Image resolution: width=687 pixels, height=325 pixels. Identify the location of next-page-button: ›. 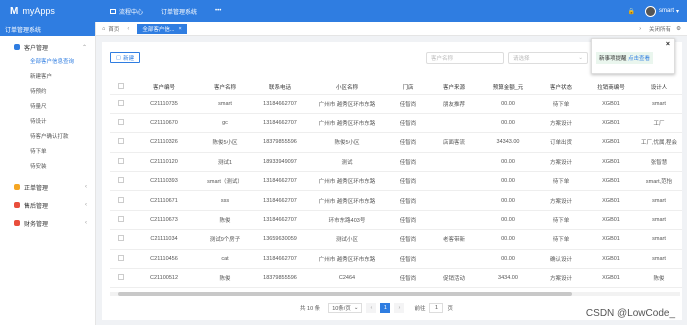
(399, 308).